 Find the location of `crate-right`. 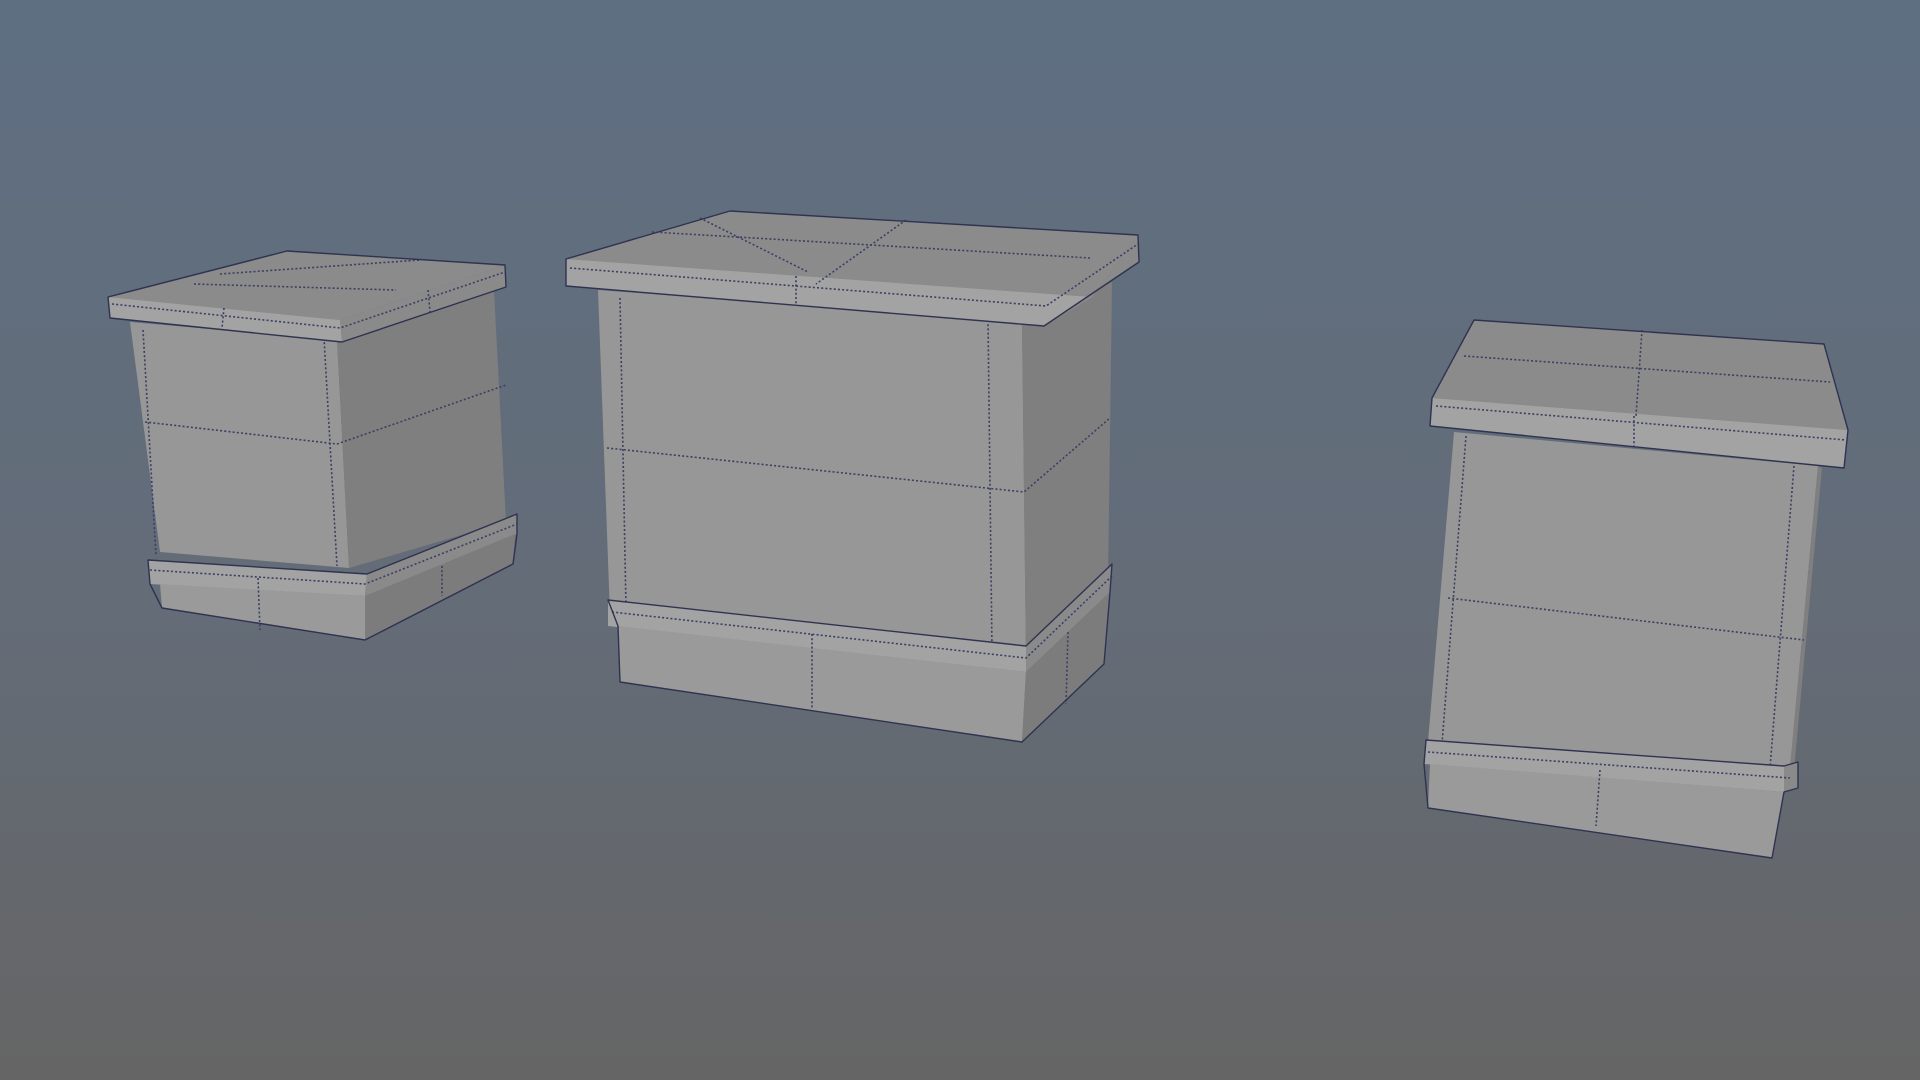

crate-right is located at coordinates (1636, 589).